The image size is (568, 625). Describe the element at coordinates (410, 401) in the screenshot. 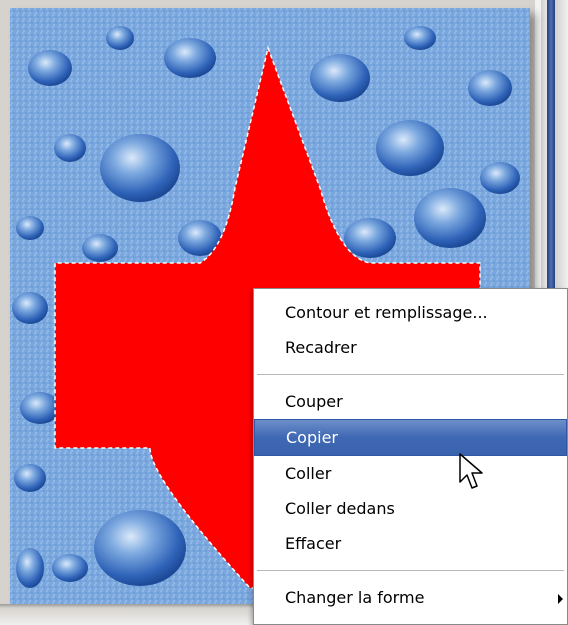

I see `menu-item-couper: Couper` at that location.